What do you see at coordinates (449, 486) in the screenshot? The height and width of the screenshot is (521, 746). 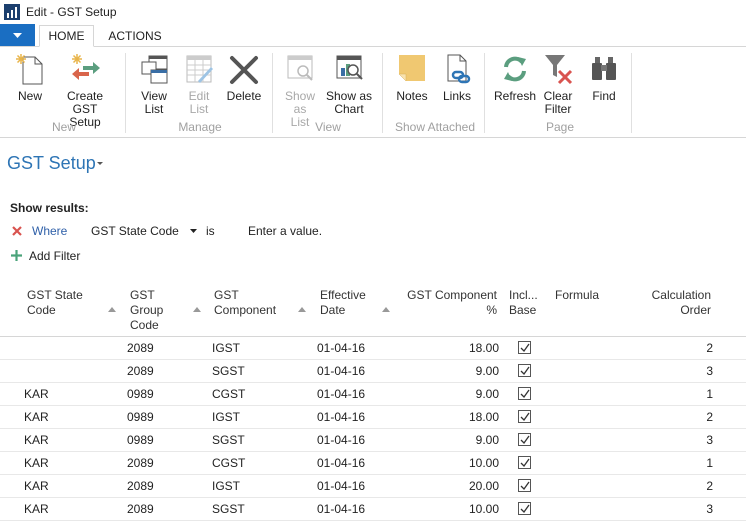 I see `cell-gst-component-pct: 20.00` at bounding box center [449, 486].